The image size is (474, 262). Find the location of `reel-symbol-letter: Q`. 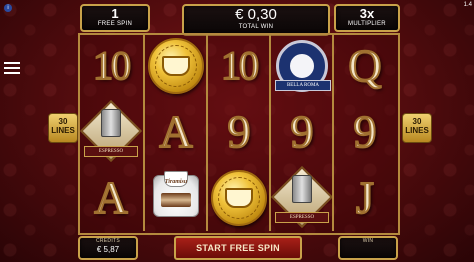

reel-symbol-letter: Q is located at coordinates (365, 66).